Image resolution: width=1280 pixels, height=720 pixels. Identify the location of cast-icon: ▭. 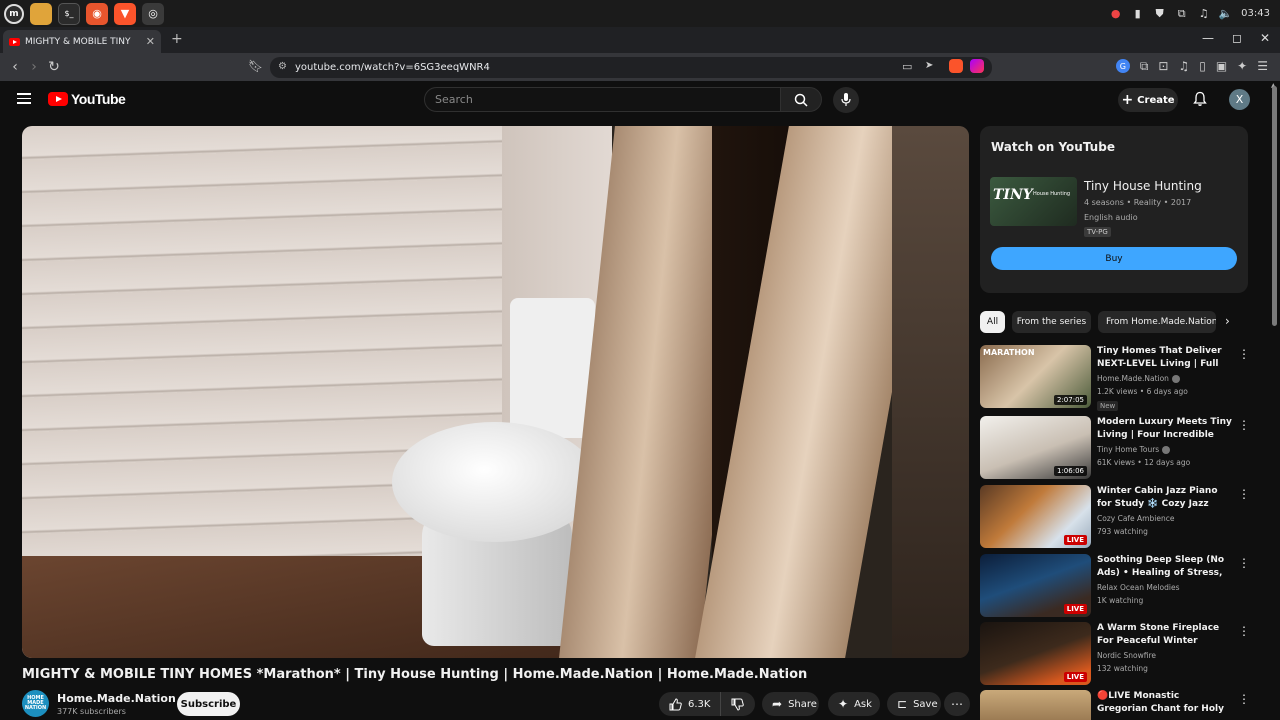
(907, 66).